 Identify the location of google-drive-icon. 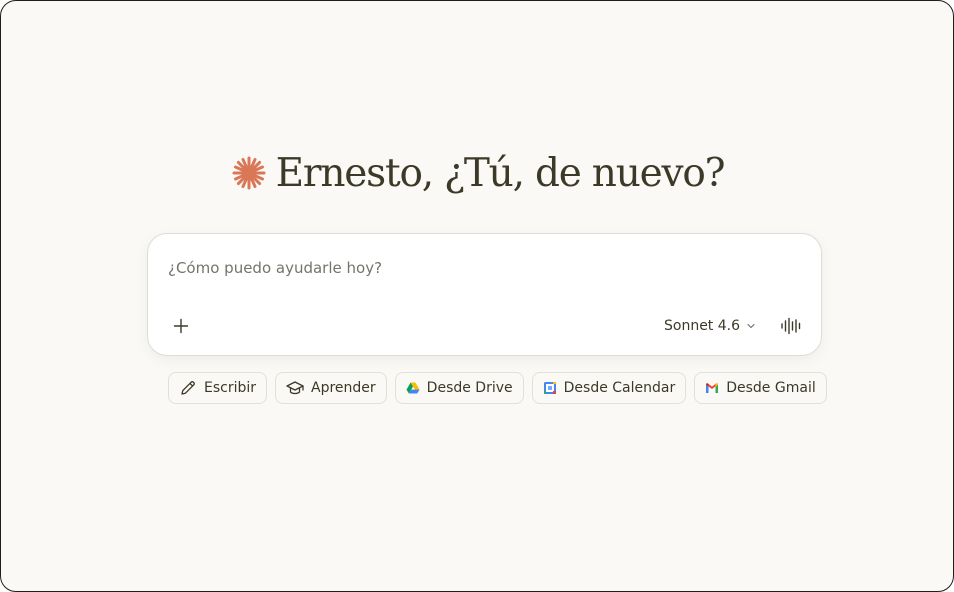
(413, 388).